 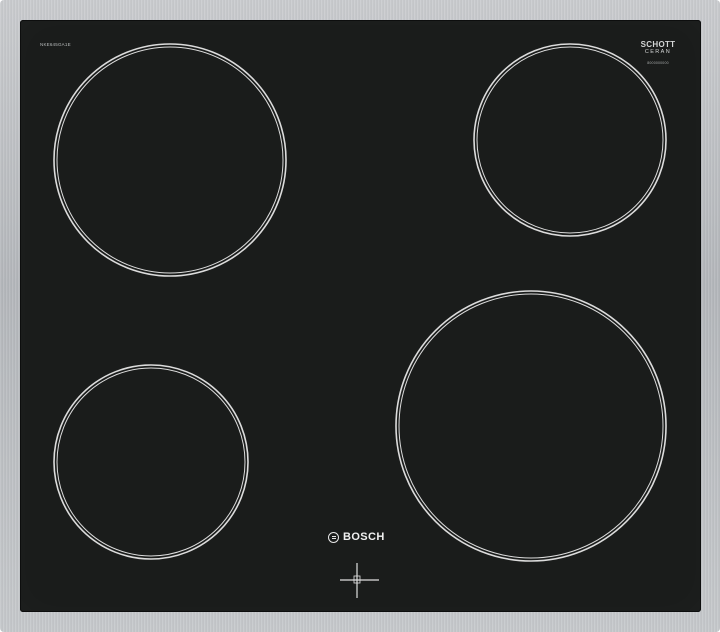 I want to click on brand-name: BOSCH, so click(x=364, y=537).